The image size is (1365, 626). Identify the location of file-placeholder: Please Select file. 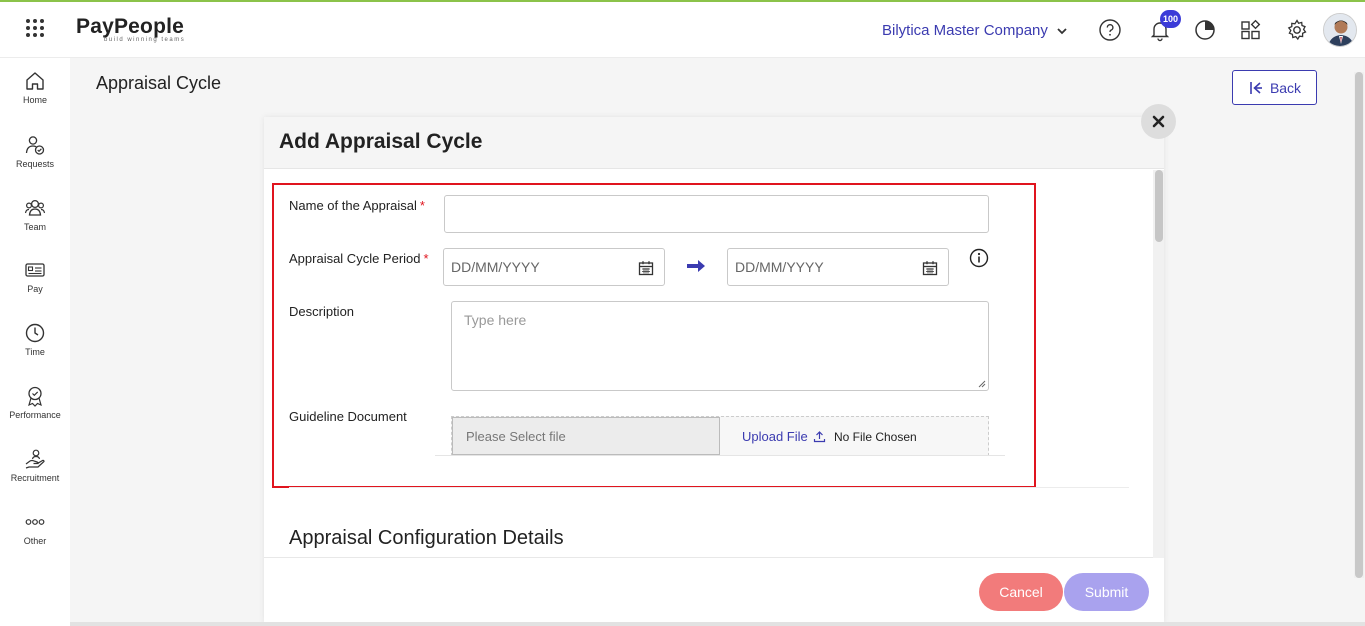
(516, 436).